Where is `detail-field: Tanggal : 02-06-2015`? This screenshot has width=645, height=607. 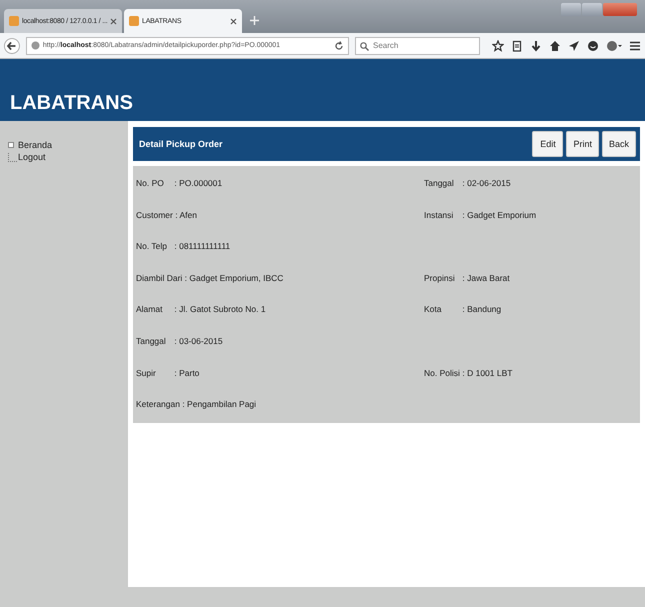
detail-field: Tanggal : 02-06-2015 is located at coordinates (467, 183).